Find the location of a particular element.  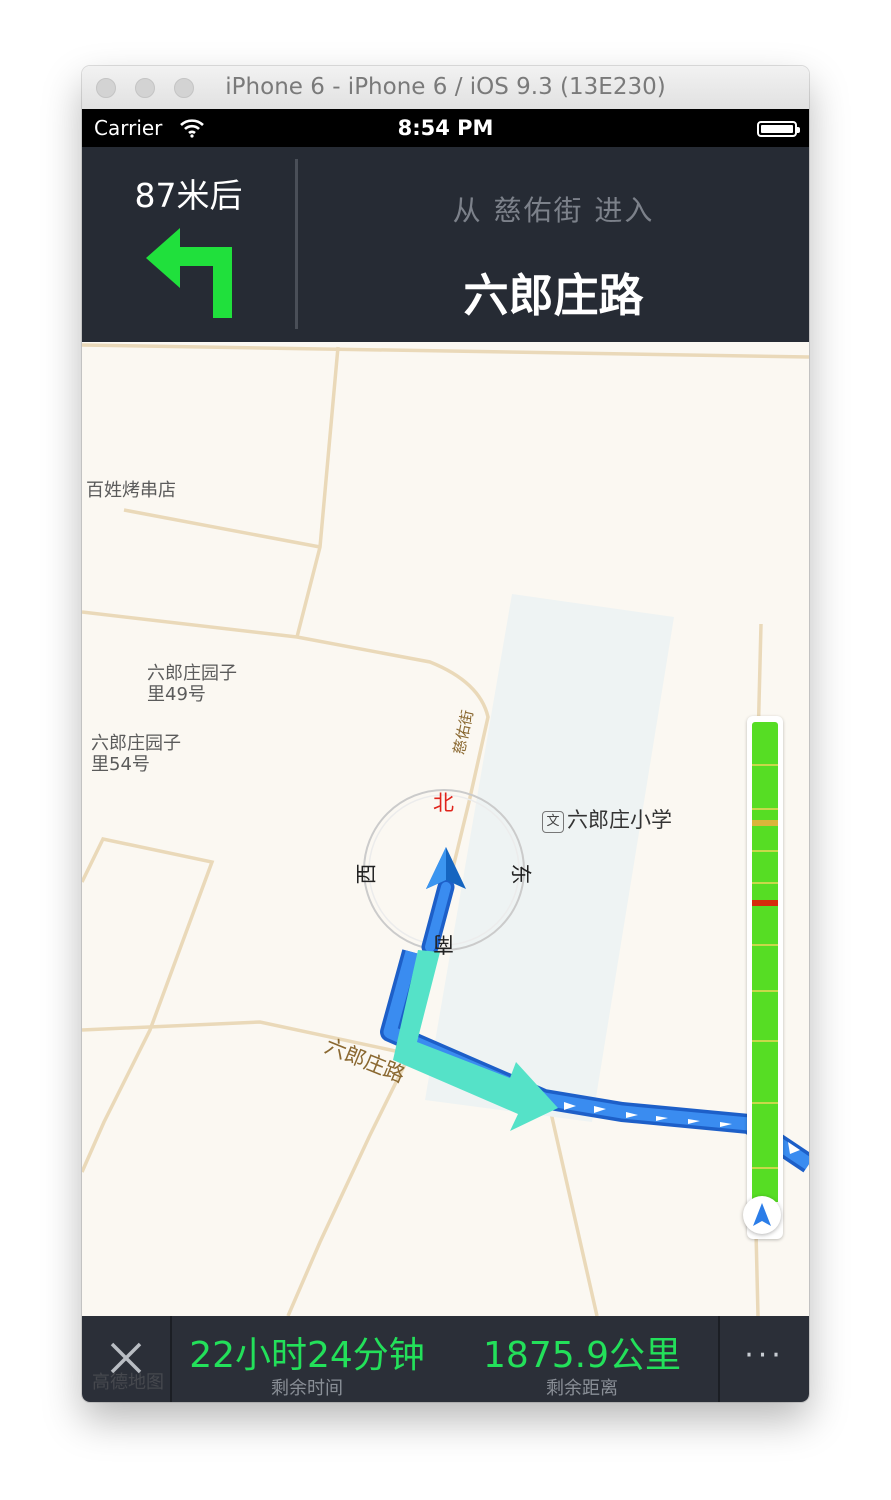

ios-status-bar: Carrier 8:54 PM is located at coordinates (445, 128).